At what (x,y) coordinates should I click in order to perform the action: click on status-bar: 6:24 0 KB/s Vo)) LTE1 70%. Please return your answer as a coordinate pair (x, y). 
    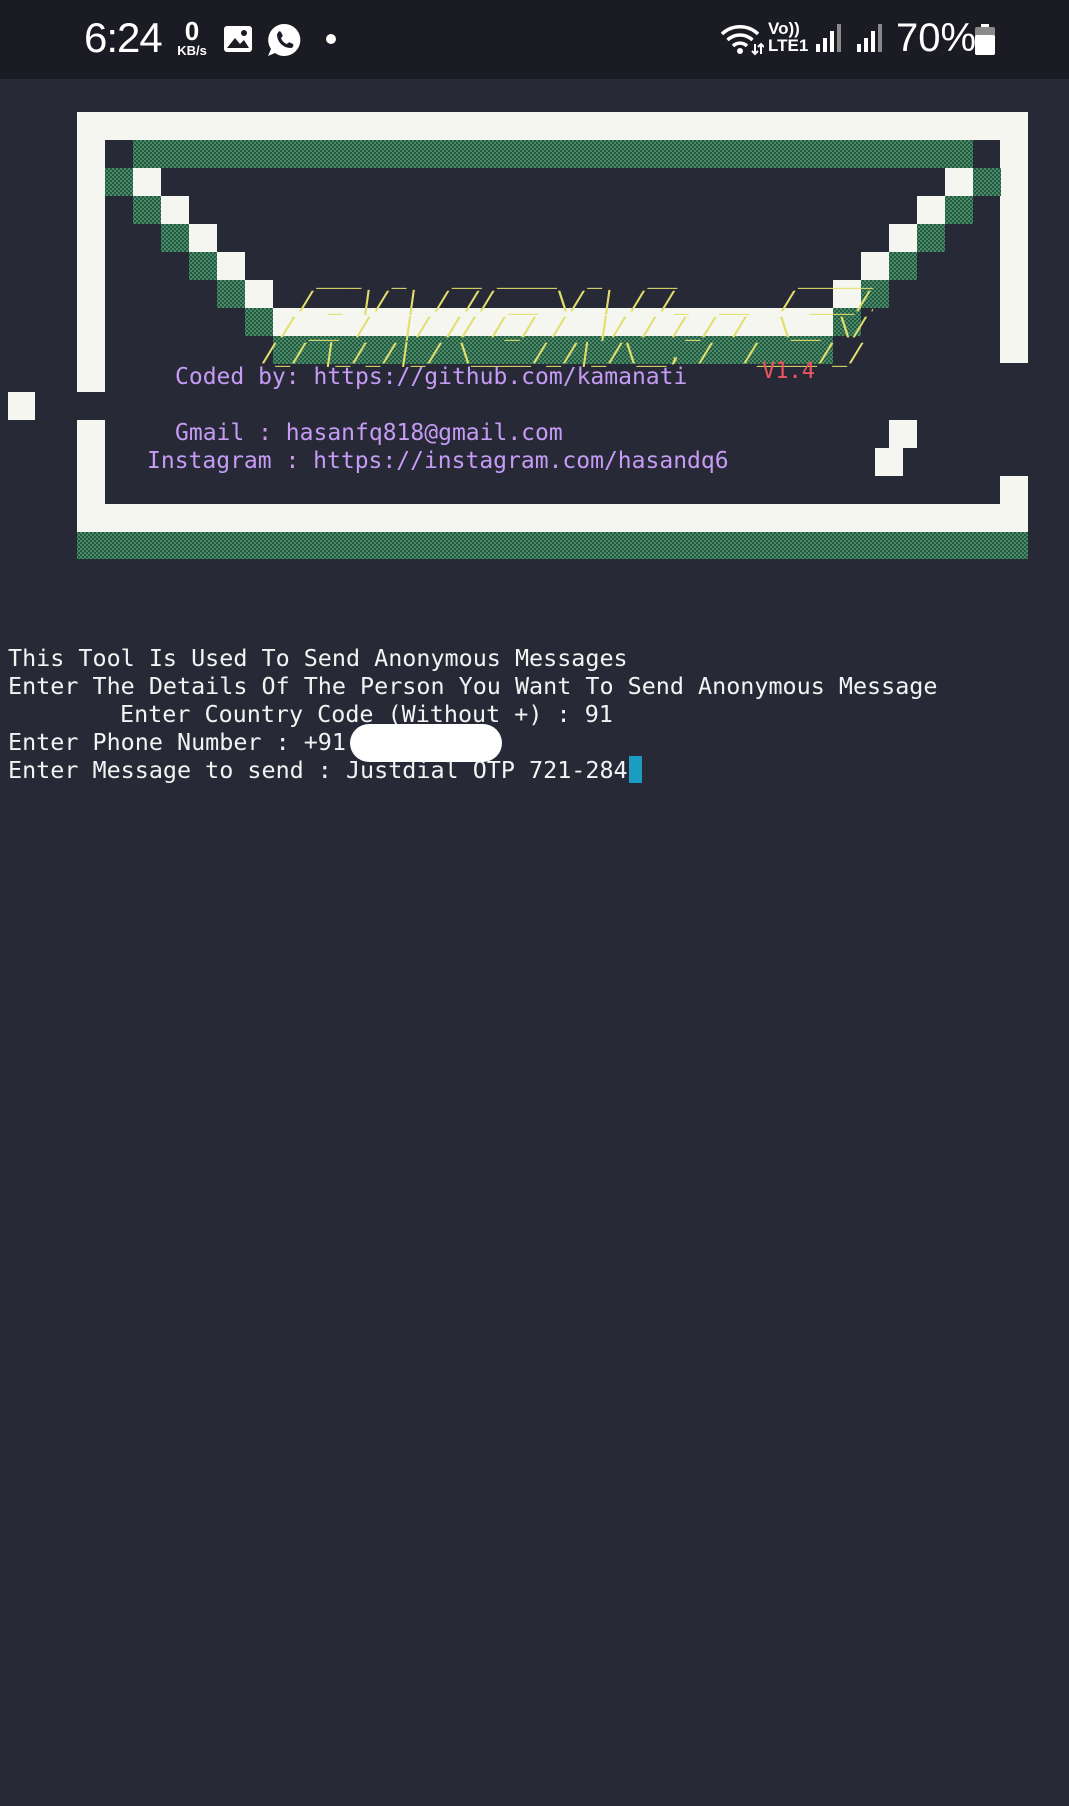
    Looking at the image, I should click on (534, 39).